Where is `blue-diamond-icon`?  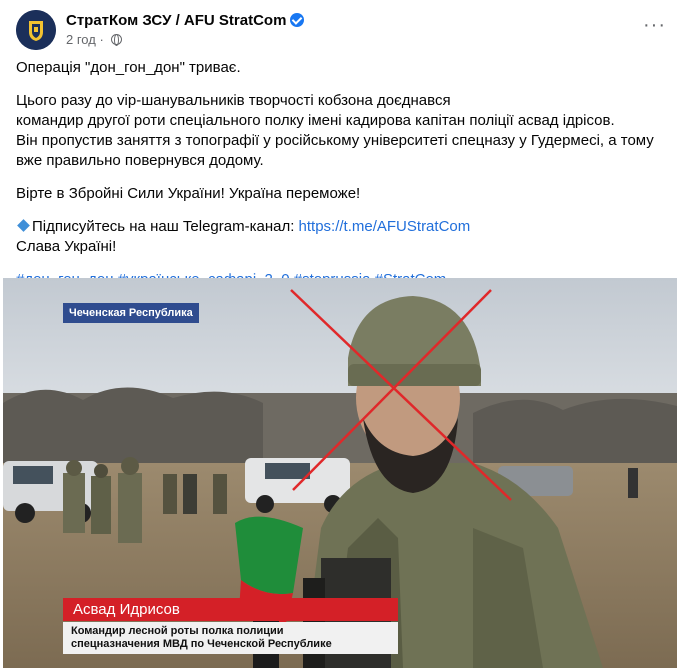 blue-diamond-icon is located at coordinates (23, 225).